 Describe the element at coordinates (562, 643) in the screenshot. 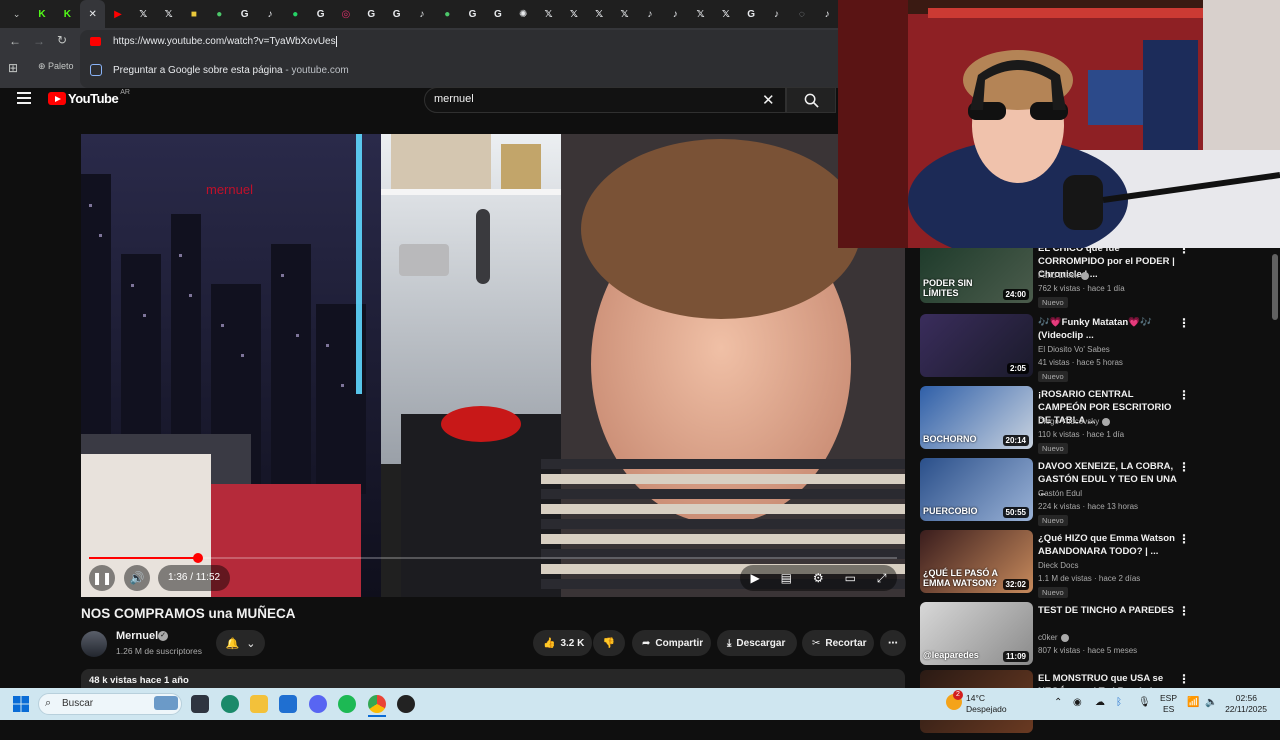

I see `like-button: 👍 3.2 K` at that location.